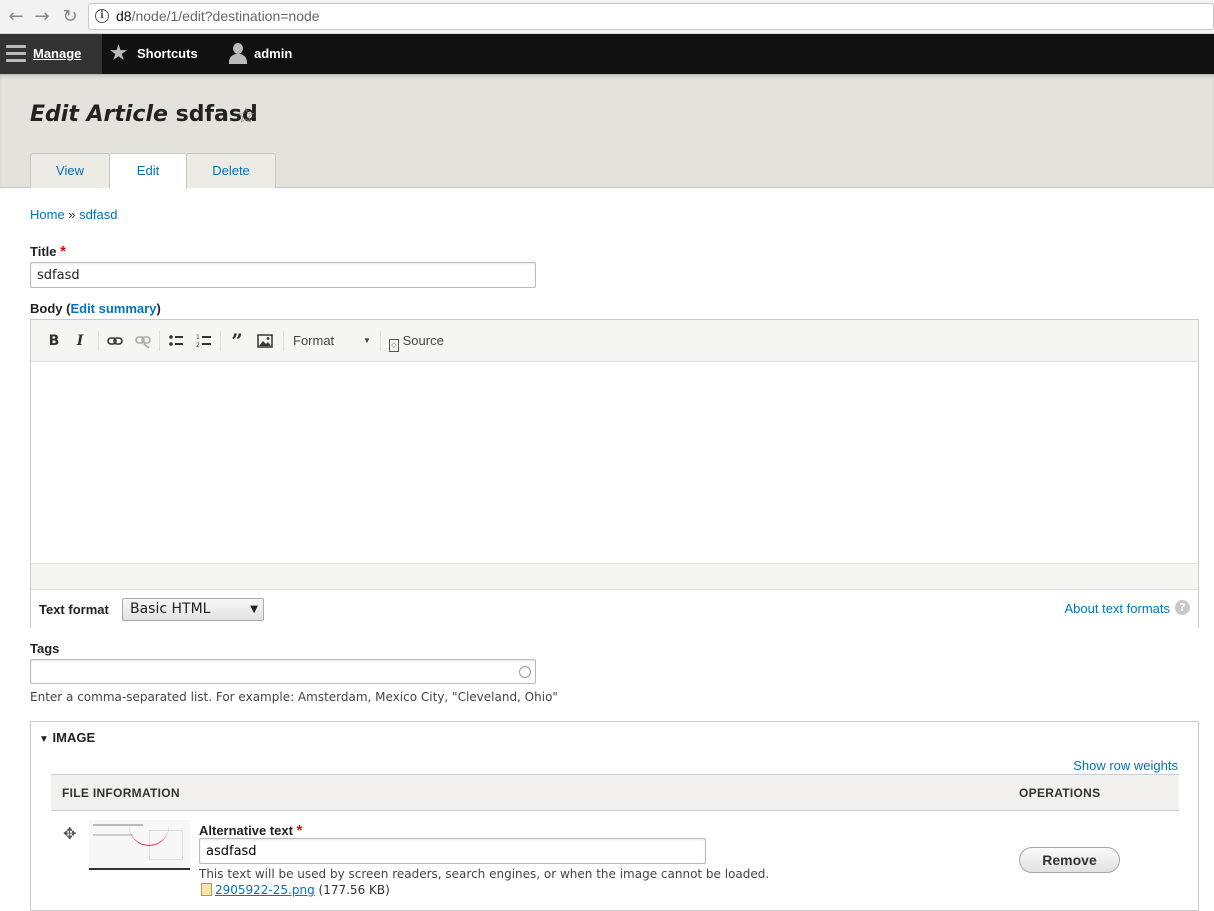 Image resolution: width=1214 pixels, height=911 pixels. What do you see at coordinates (44, 739) in the screenshot?
I see `triangle-down-icon: ▼` at bounding box center [44, 739].